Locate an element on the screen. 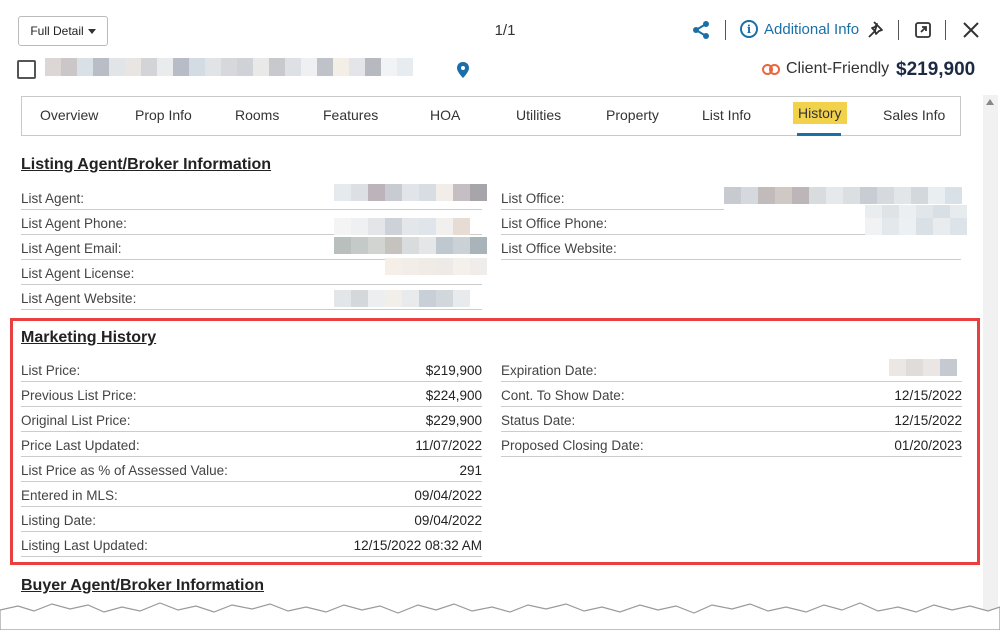 Image resolution: width=1000 pixels, height=630 pixels. client-friendly-icon is located at coordinates (771, 69).